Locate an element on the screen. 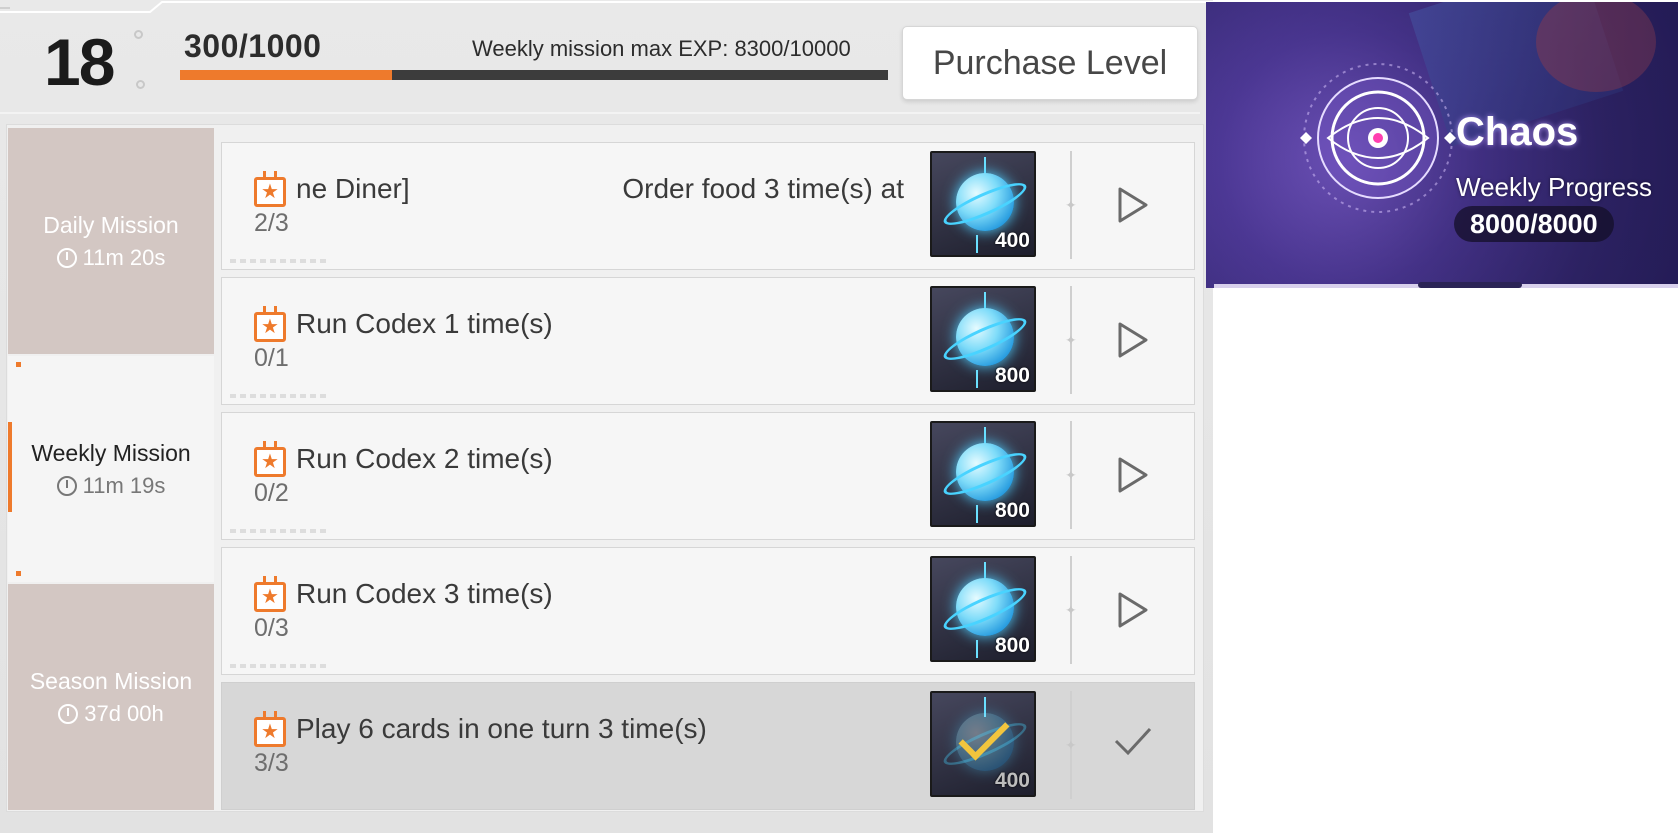 The width and height of the screenshot is (1678, 833). exp-progress-fill is located at coordinates (286, 75).